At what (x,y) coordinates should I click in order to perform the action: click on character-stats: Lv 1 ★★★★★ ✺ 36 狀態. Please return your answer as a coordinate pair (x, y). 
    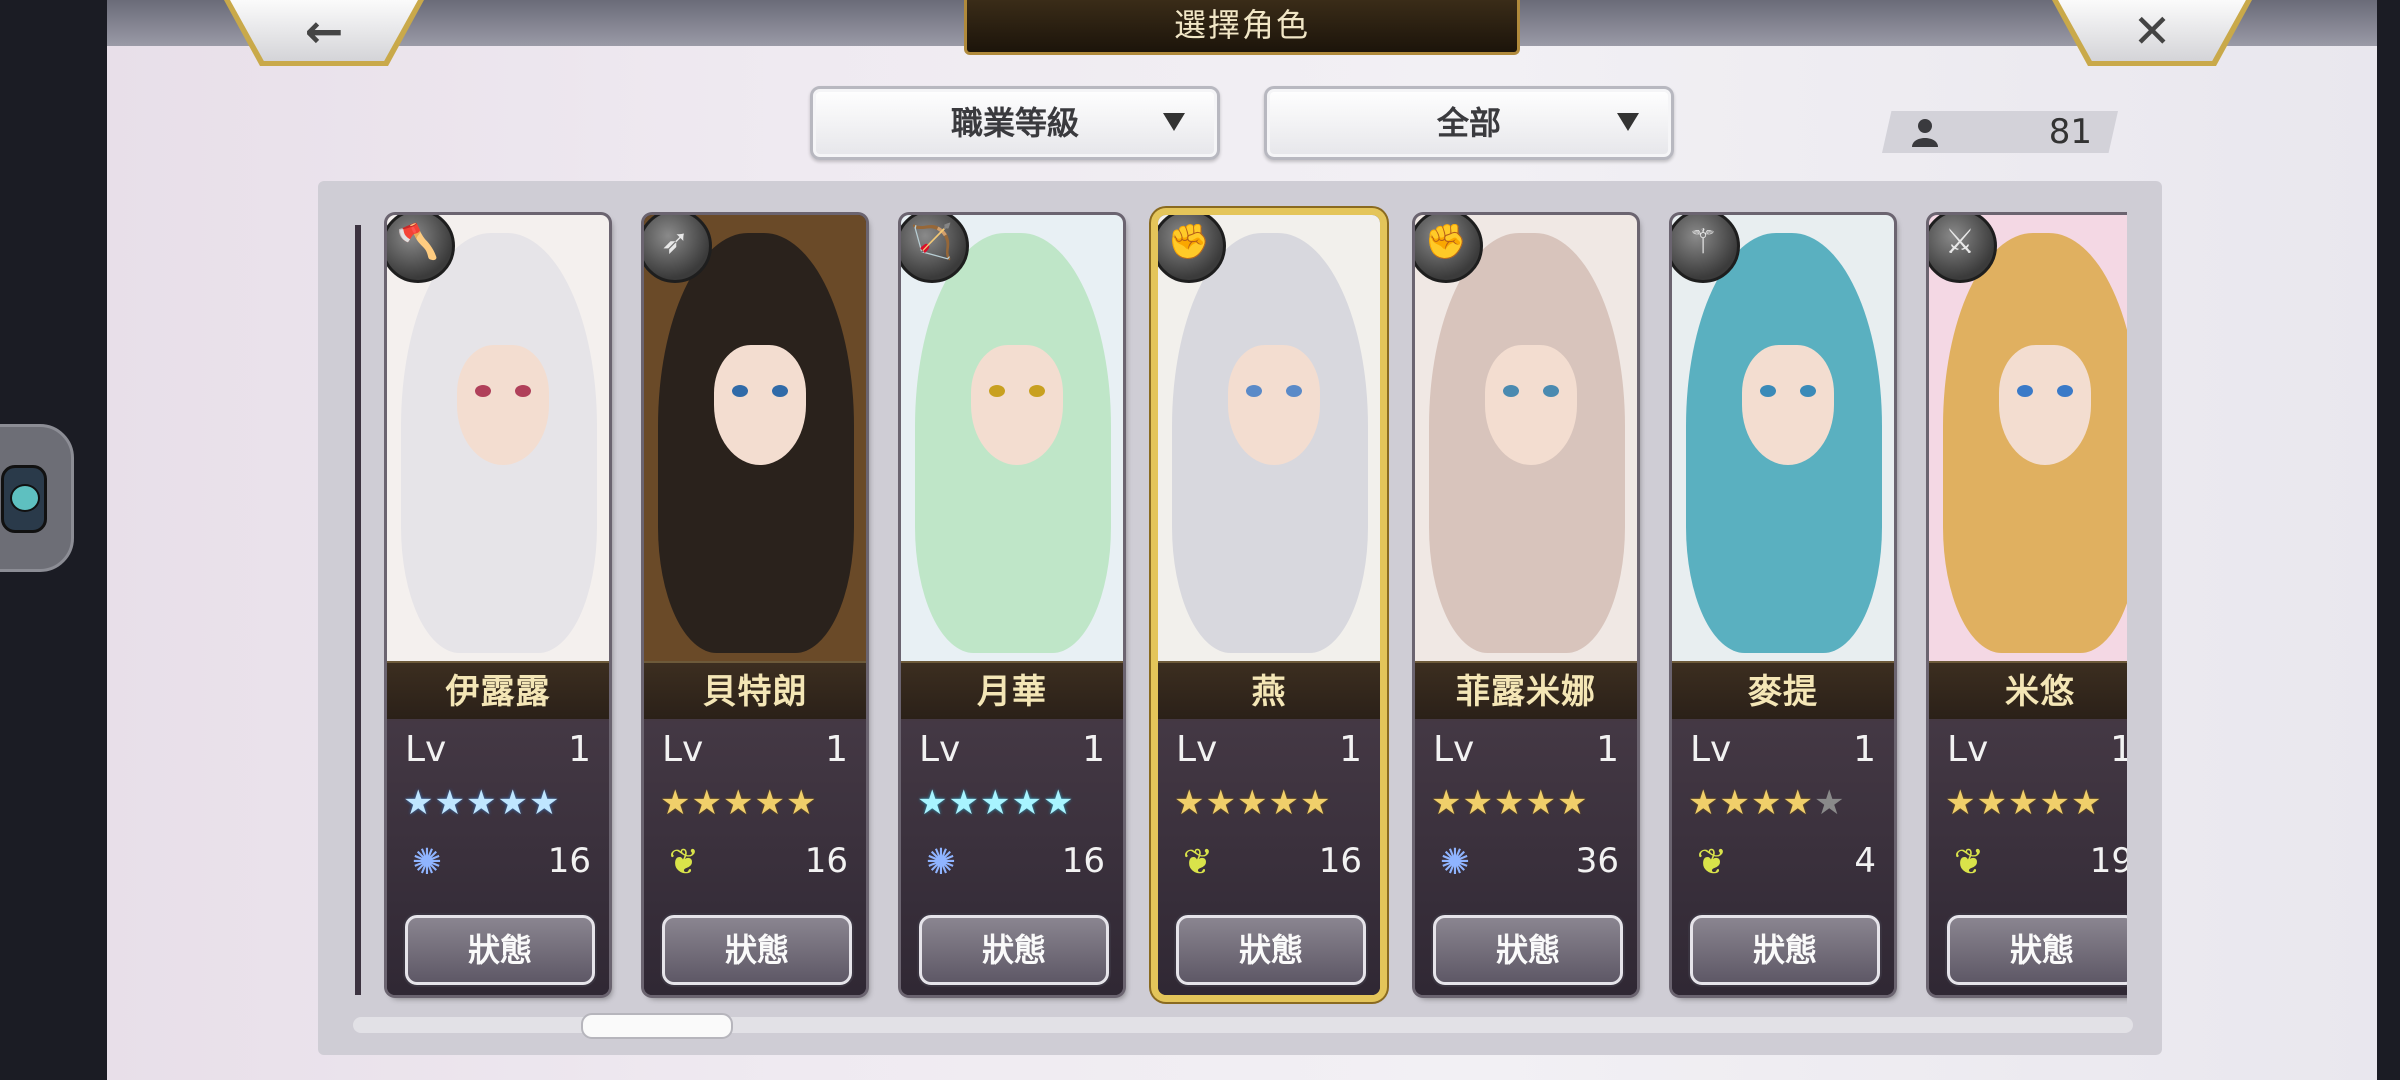
    Looking at the image, I should click on (1526, 857).